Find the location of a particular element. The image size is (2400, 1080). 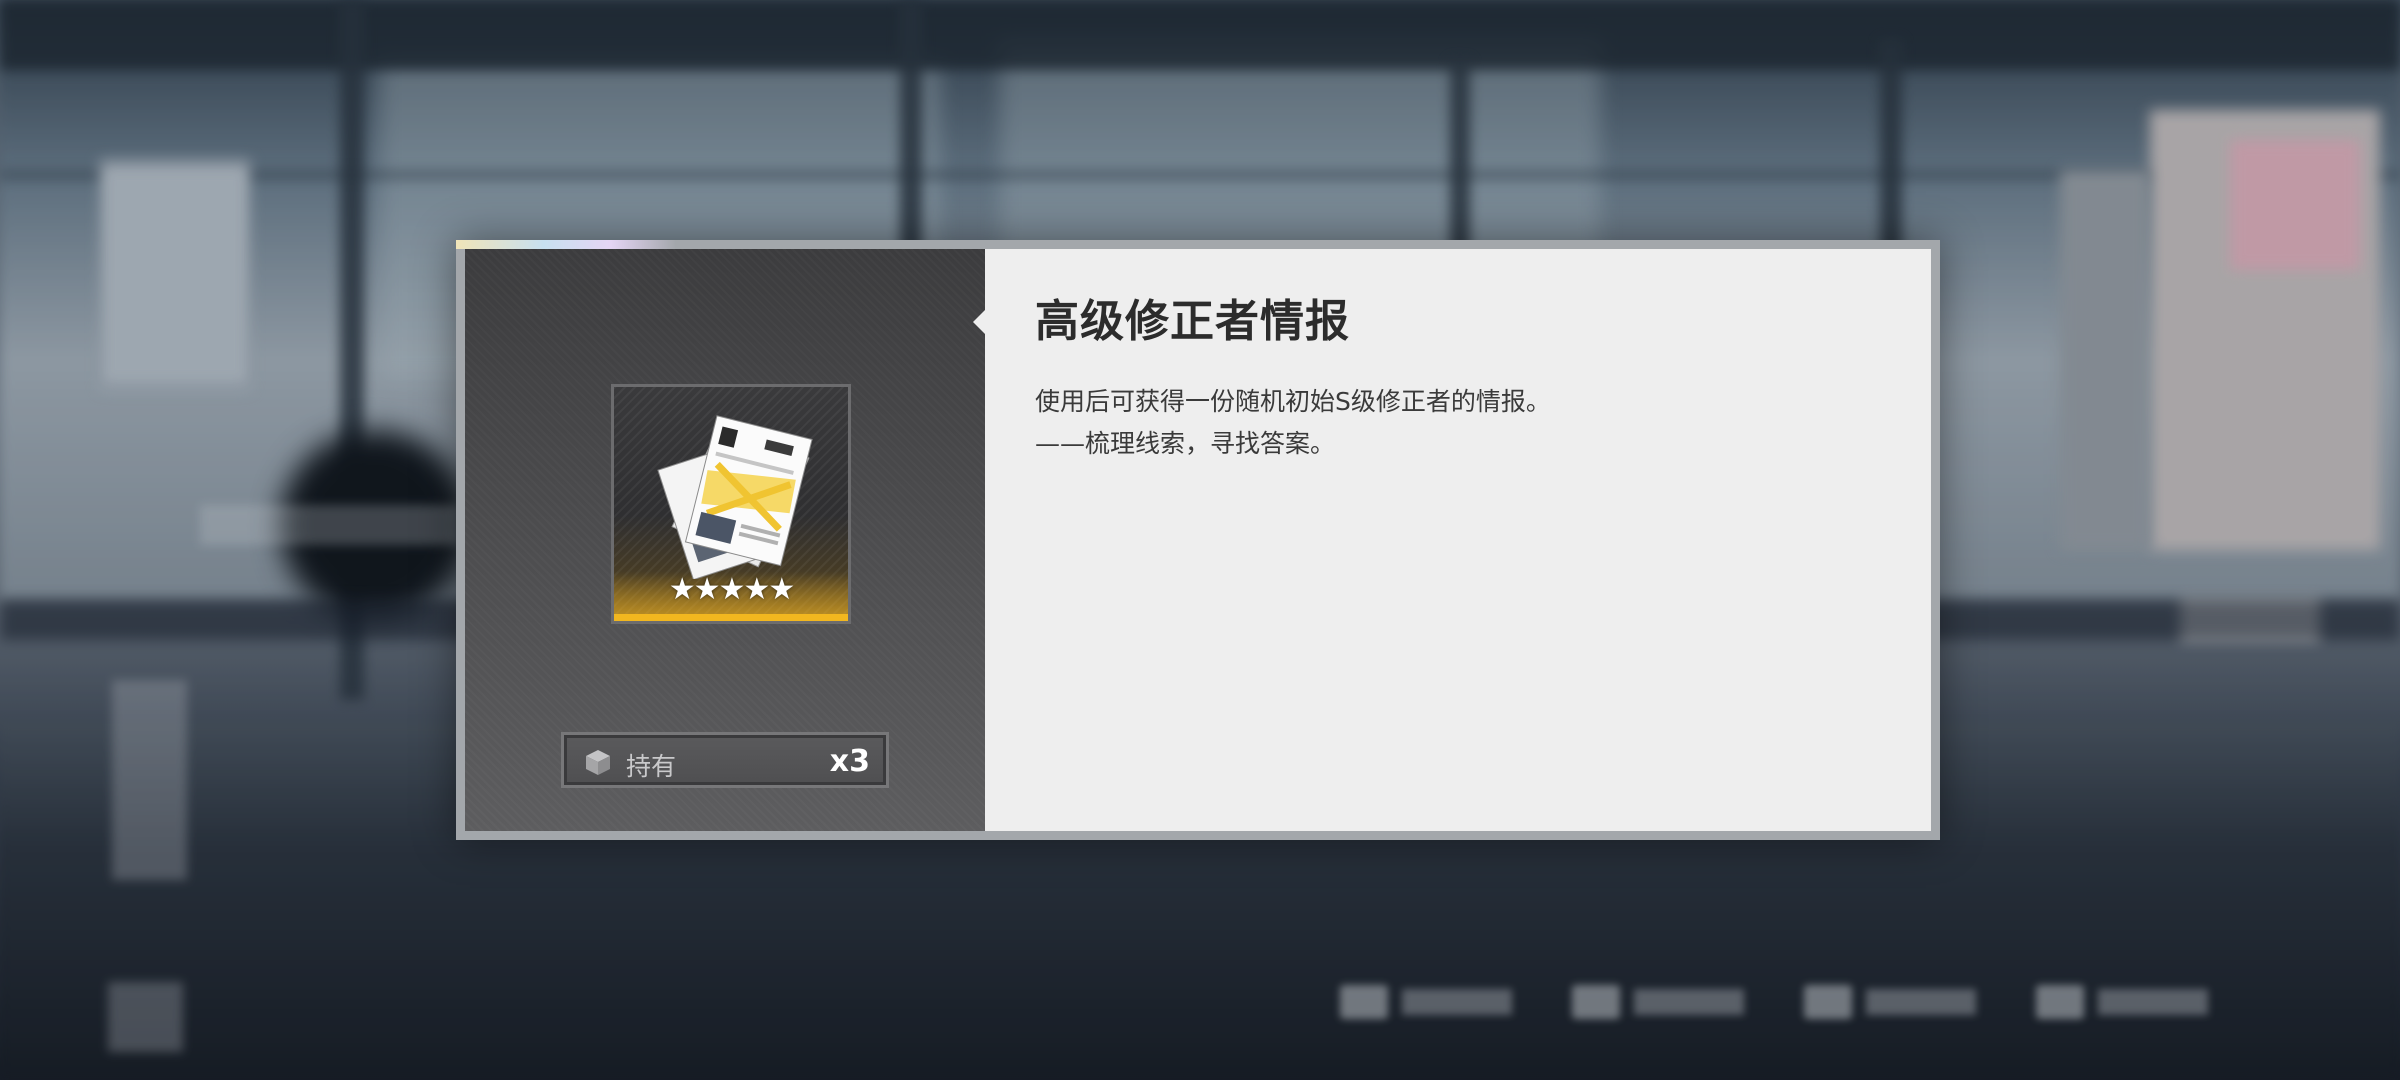

owned-quantity-box: 持有 x3 is located at coordinates (725, 760).